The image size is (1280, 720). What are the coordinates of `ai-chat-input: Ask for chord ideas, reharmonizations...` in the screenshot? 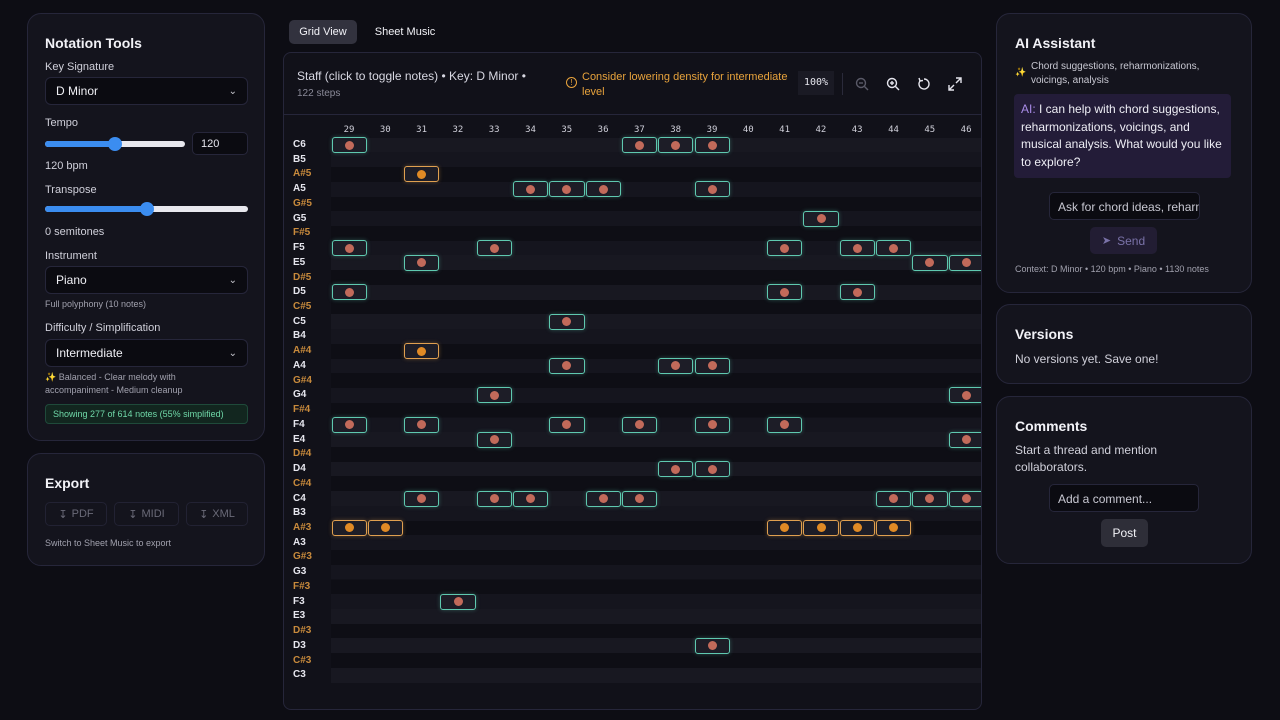 It's located at (1124, 206).